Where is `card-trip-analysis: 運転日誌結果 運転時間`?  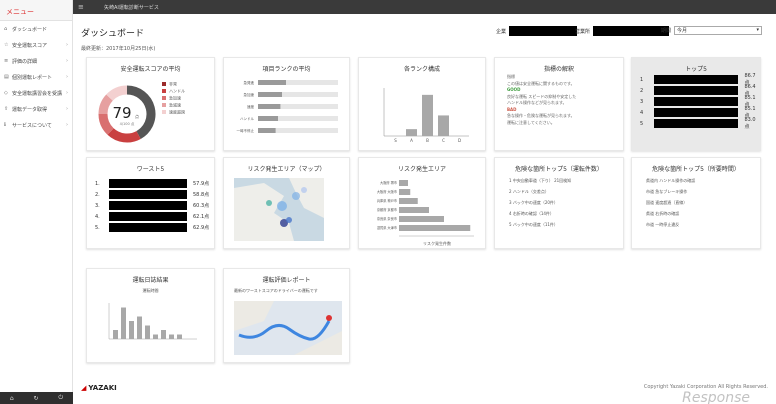
card-trip-analysis: 運転日誌結果 運転時間 is located at coordinates (150, 315).